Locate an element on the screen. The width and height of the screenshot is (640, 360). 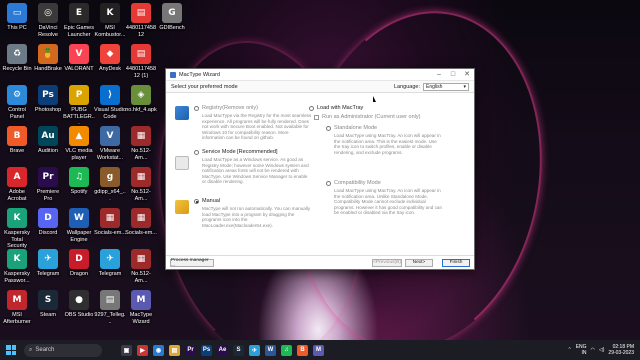
taskbar-app-icon: ▤ is located at coordinates (174, 350).